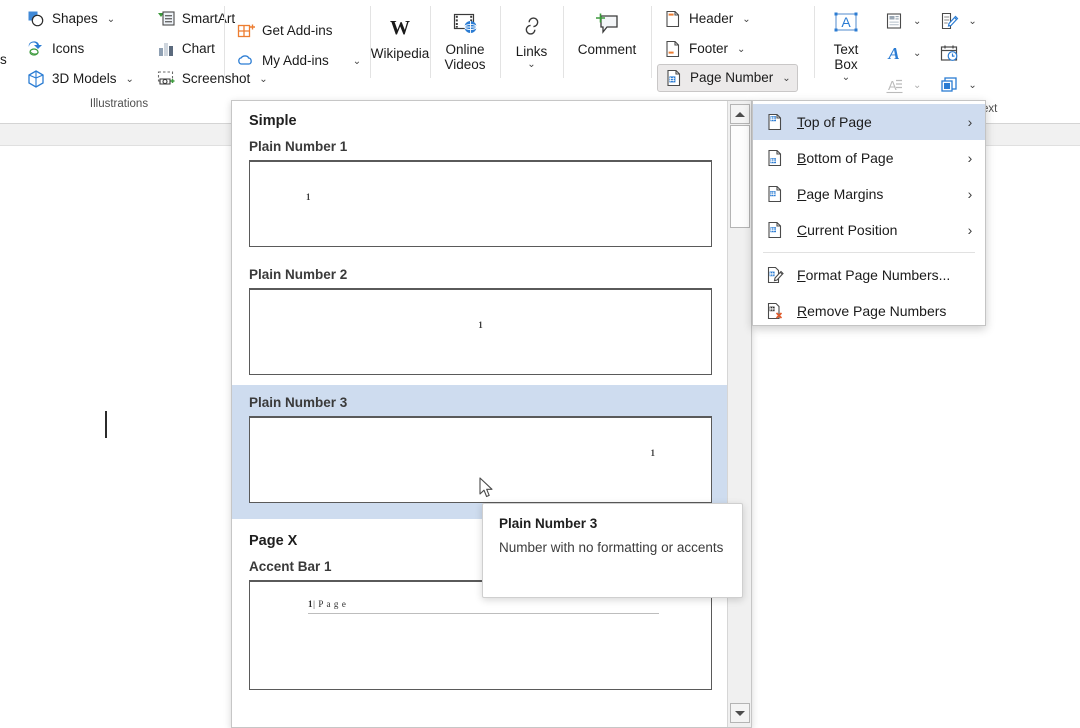  Describe the element at coordinates (3, 59) in the screenshot. I see `clipped-group-fragment: s` at that location.